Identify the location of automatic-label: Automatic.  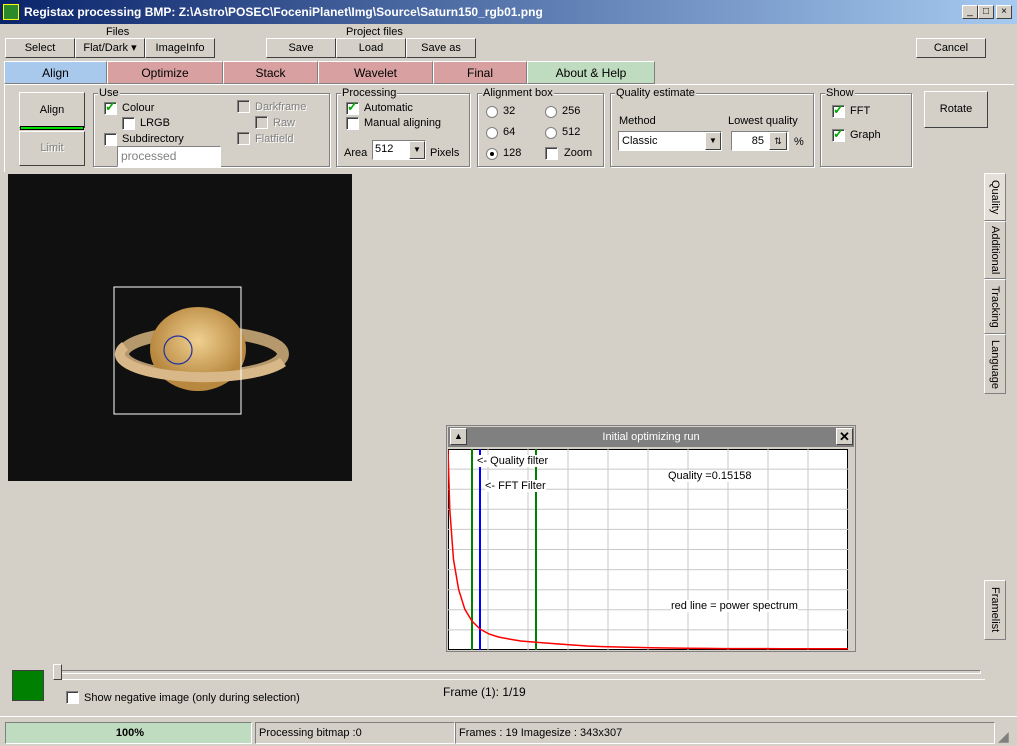
(388, 108).